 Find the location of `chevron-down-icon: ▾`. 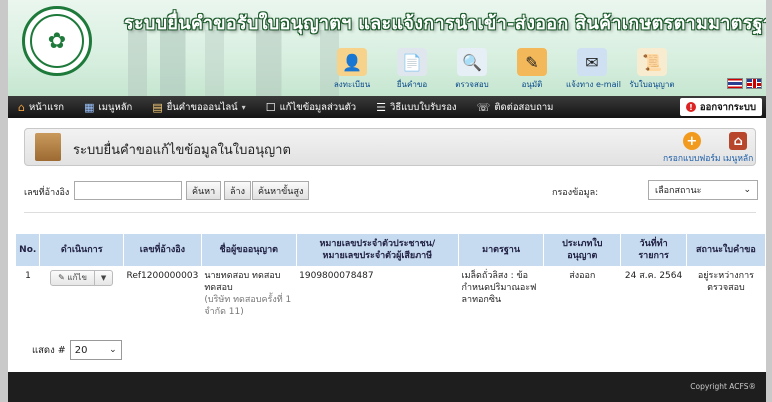

chevron-down-icon: ▾ is located at coordinates (243, 107).